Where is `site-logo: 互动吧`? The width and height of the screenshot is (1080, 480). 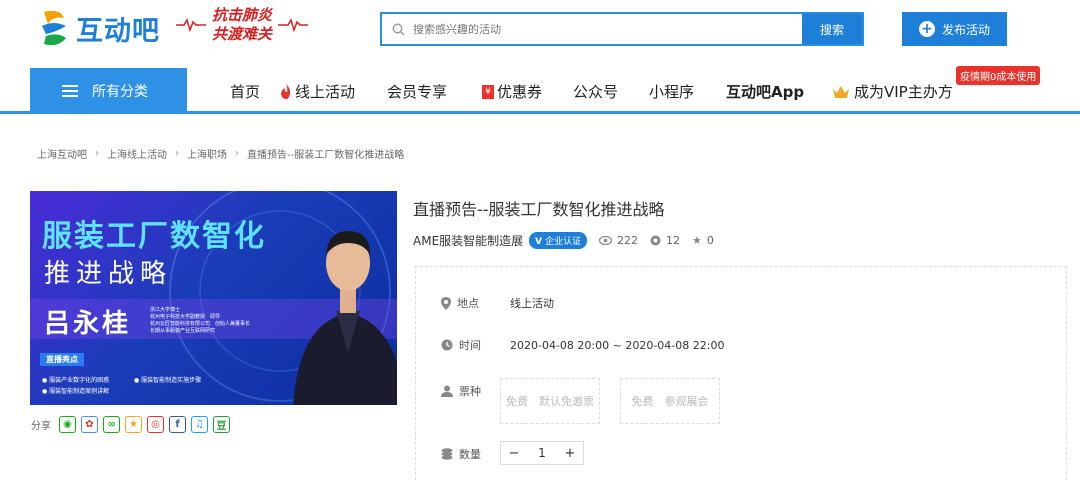 site-logo: 互动吧 is located at coordinates (99, 28).